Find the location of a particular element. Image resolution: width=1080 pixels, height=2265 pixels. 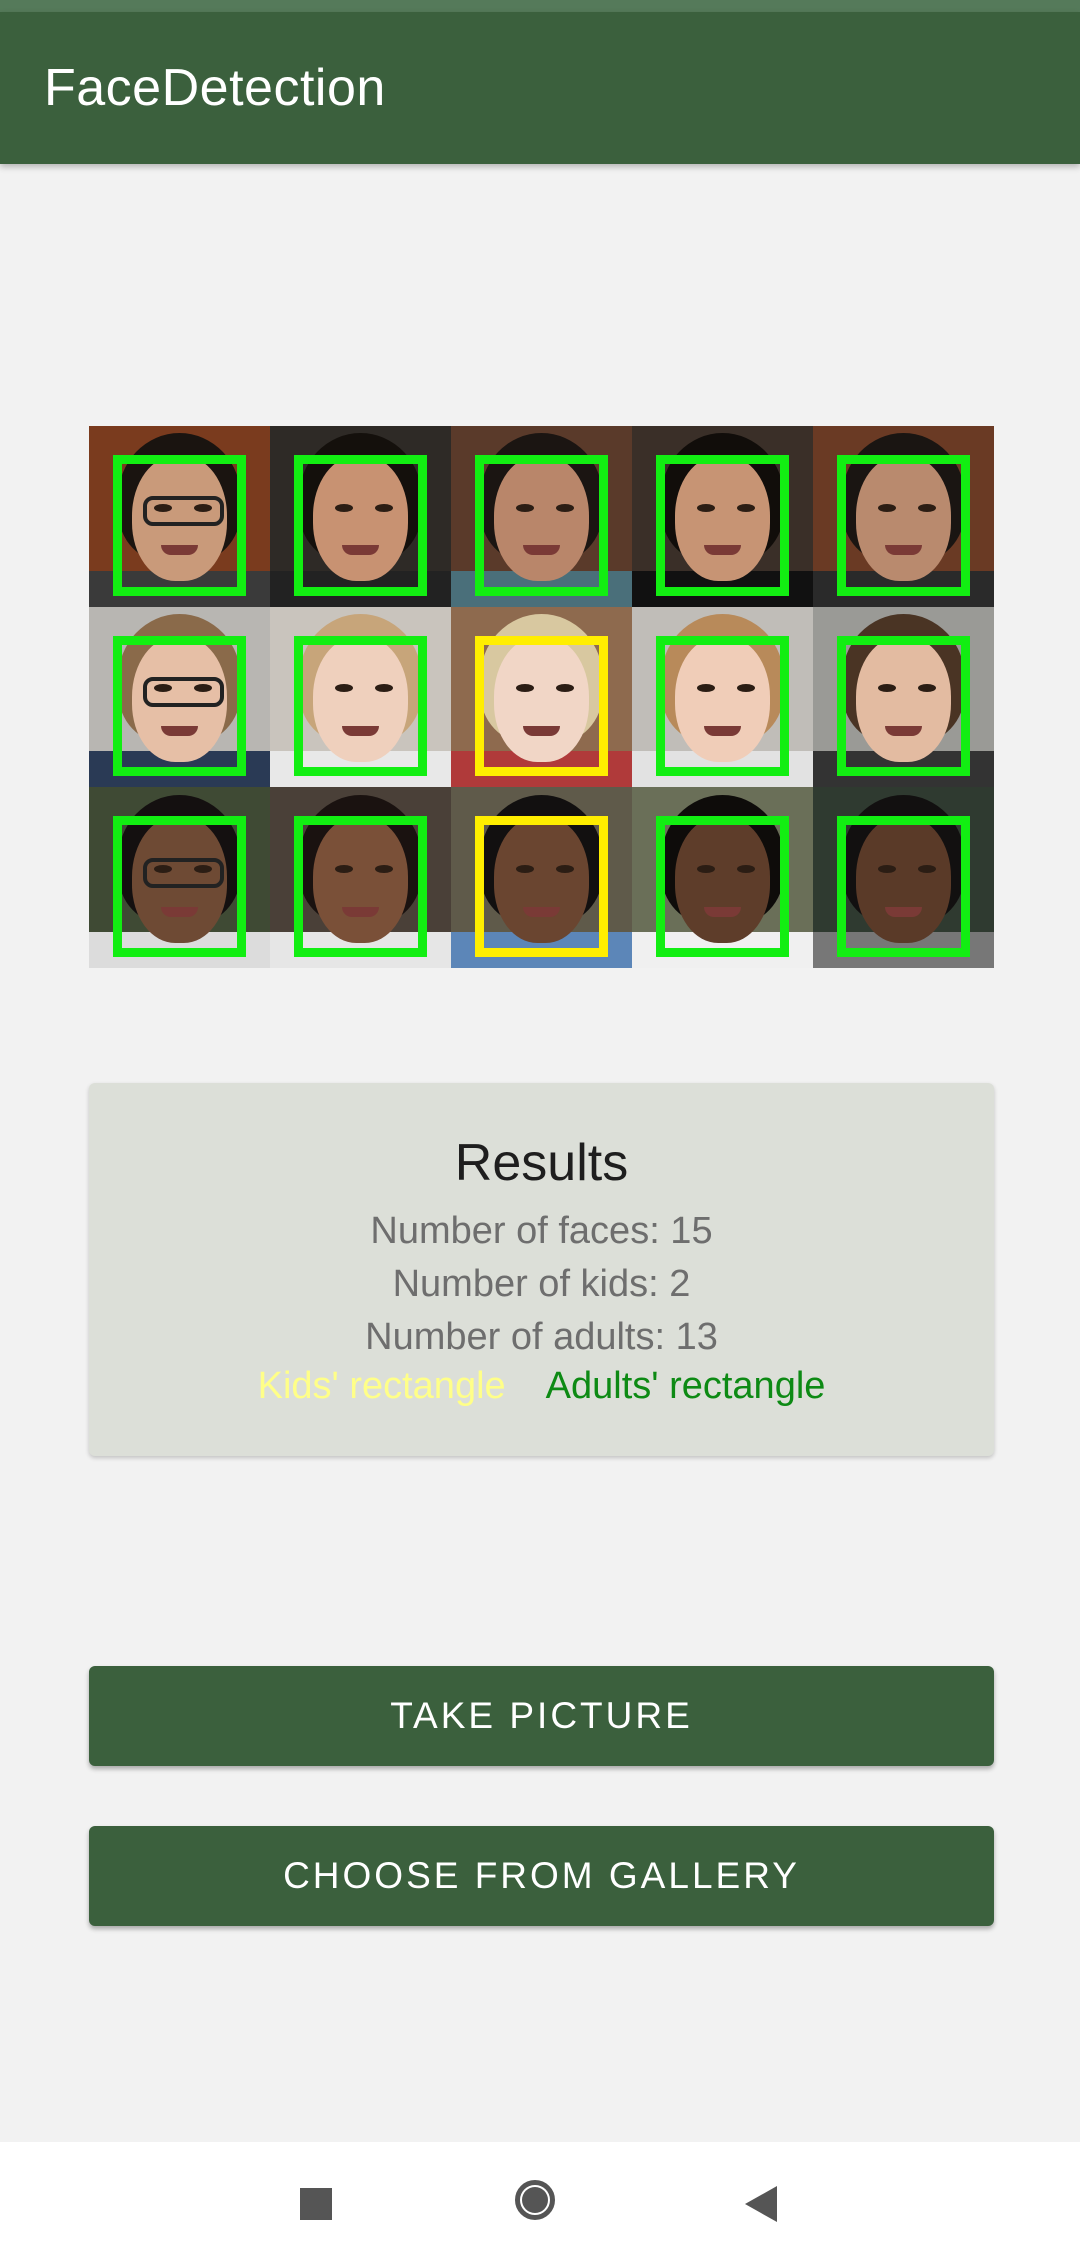

status-bar is located at coordinates (540, 6).